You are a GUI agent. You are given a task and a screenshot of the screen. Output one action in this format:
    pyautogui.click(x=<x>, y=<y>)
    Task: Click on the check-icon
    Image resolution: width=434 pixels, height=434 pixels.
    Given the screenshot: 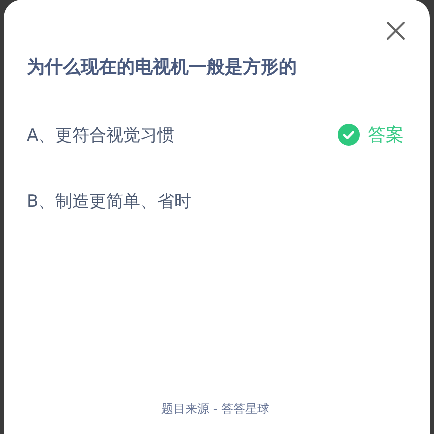 What is the action you would take?
    pyautogui.click(x=349, y=135)
    